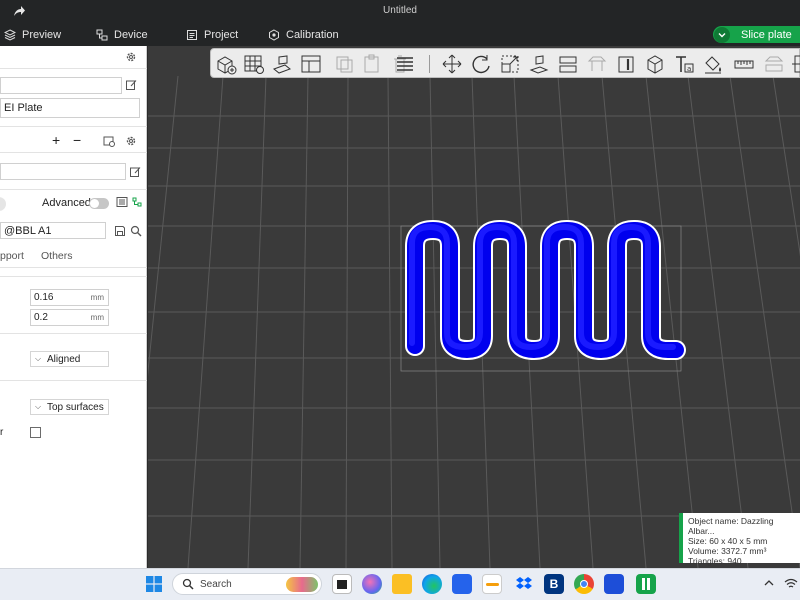 Image resolution: width=800 pixels, height=600 pixels. I want to click on project-icon, so click(192, 35).